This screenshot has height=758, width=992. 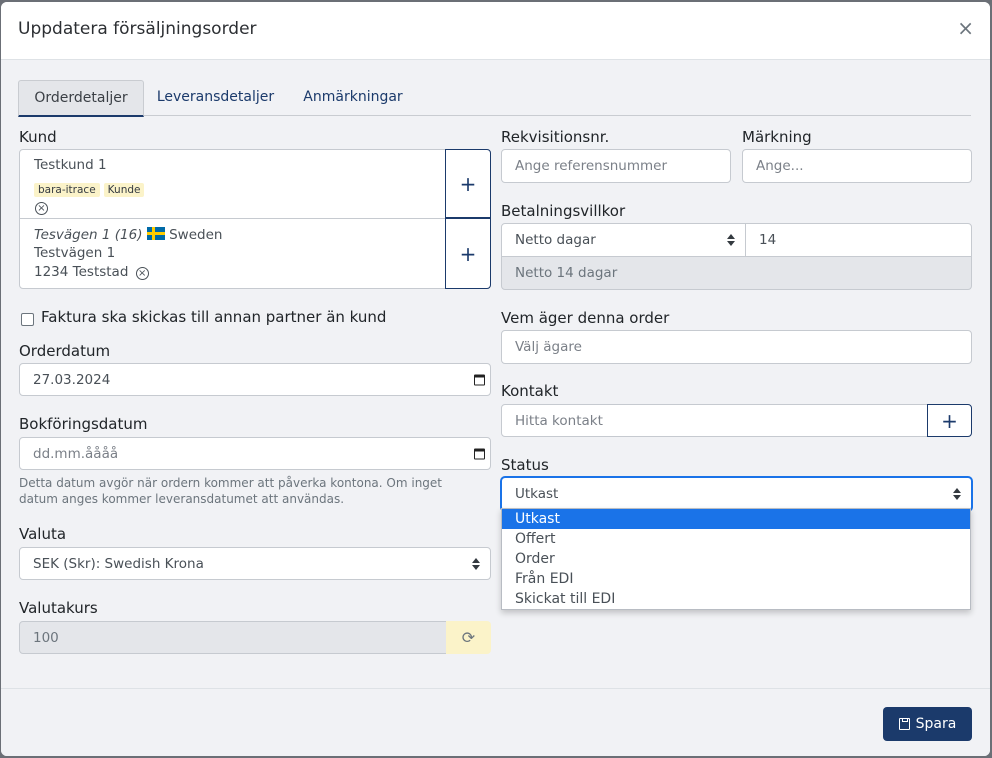 What do you see at coordinates (525, 465) in the screenshot?
I see `status-label: Status` at bounding box center [525, 465].